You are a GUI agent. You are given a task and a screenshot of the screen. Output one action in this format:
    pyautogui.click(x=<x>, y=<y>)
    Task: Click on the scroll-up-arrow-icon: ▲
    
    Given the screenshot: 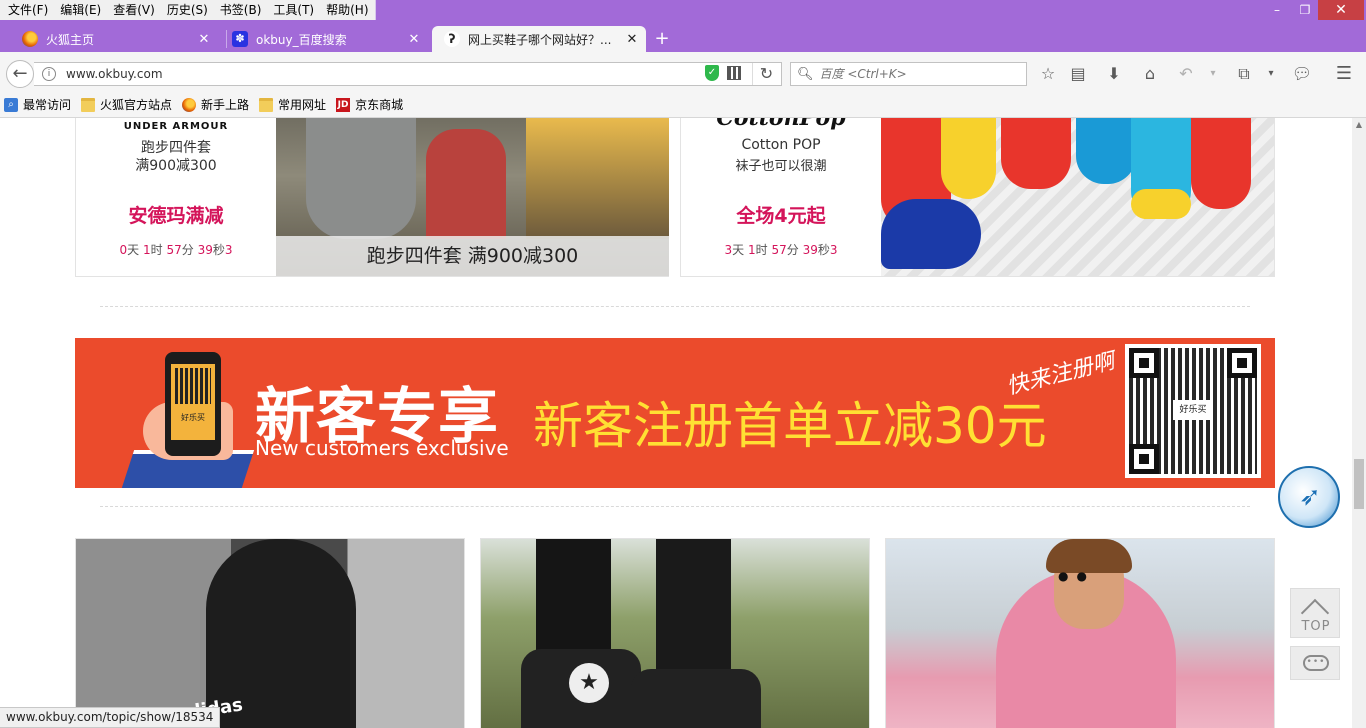 What is the action you would take?
    pyautogui.click(x=1359, y=125)
    